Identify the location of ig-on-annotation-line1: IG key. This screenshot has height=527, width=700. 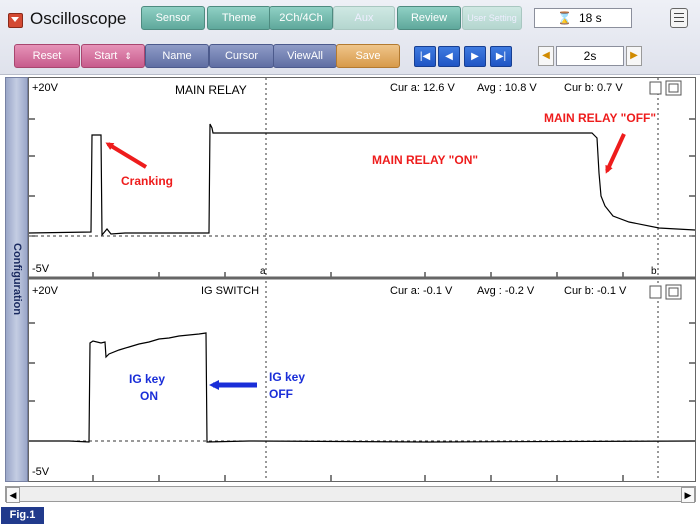
(147, 379).